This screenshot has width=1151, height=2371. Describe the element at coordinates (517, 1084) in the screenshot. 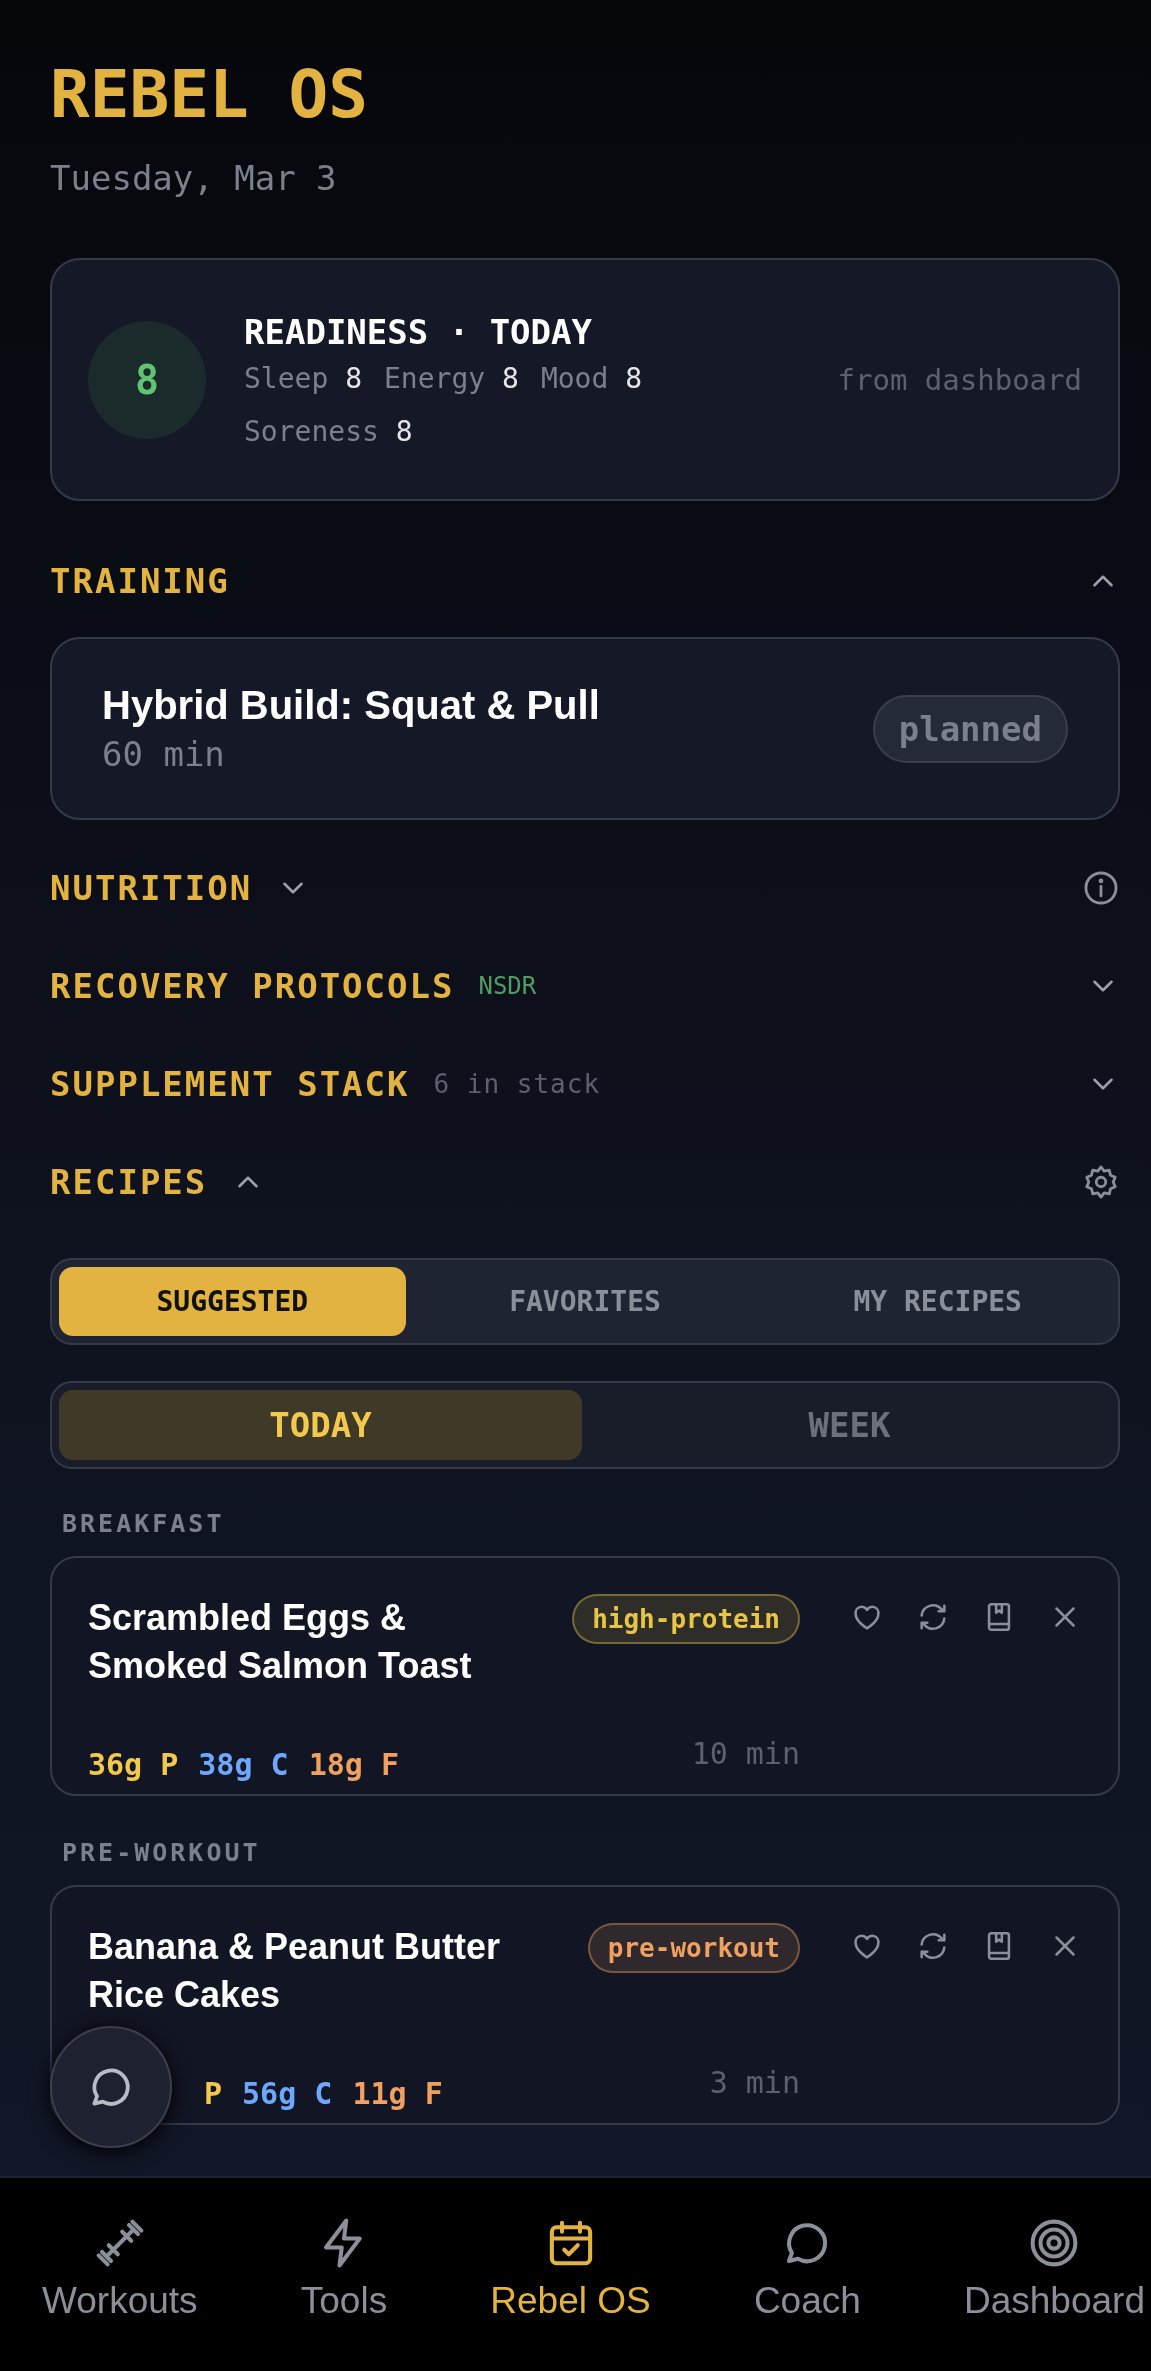

I see `stack-count: 6 in stack` at that location.